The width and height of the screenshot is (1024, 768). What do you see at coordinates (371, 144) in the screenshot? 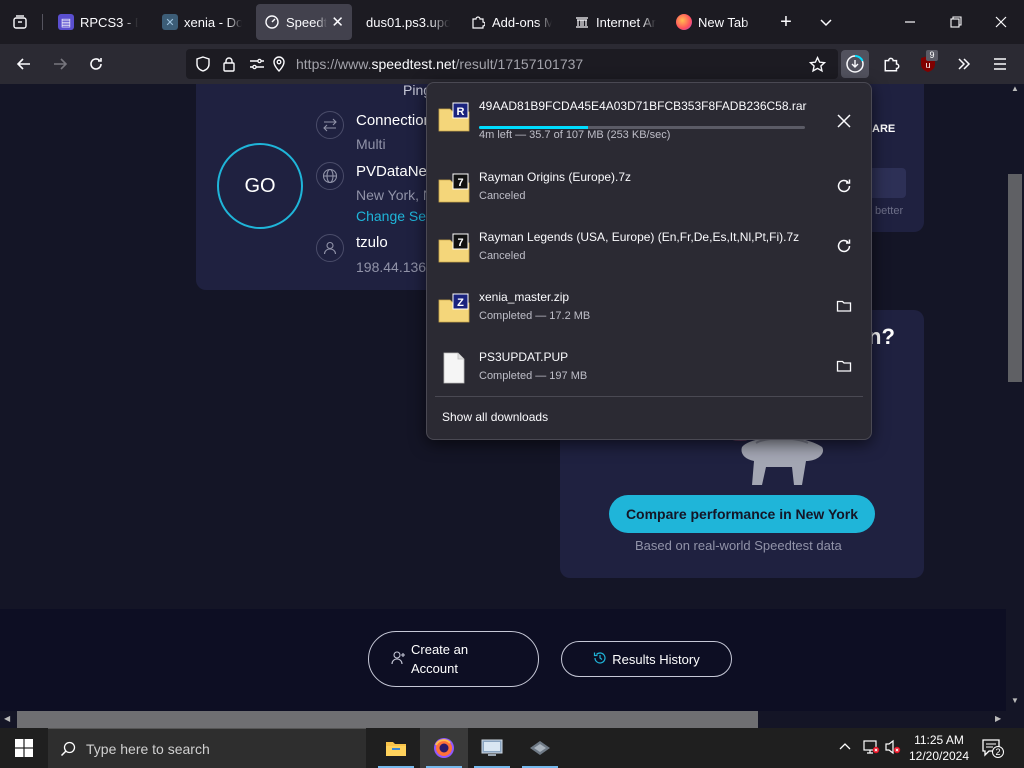
I see `connections-value: Multi` at bounding box center [371, 144].